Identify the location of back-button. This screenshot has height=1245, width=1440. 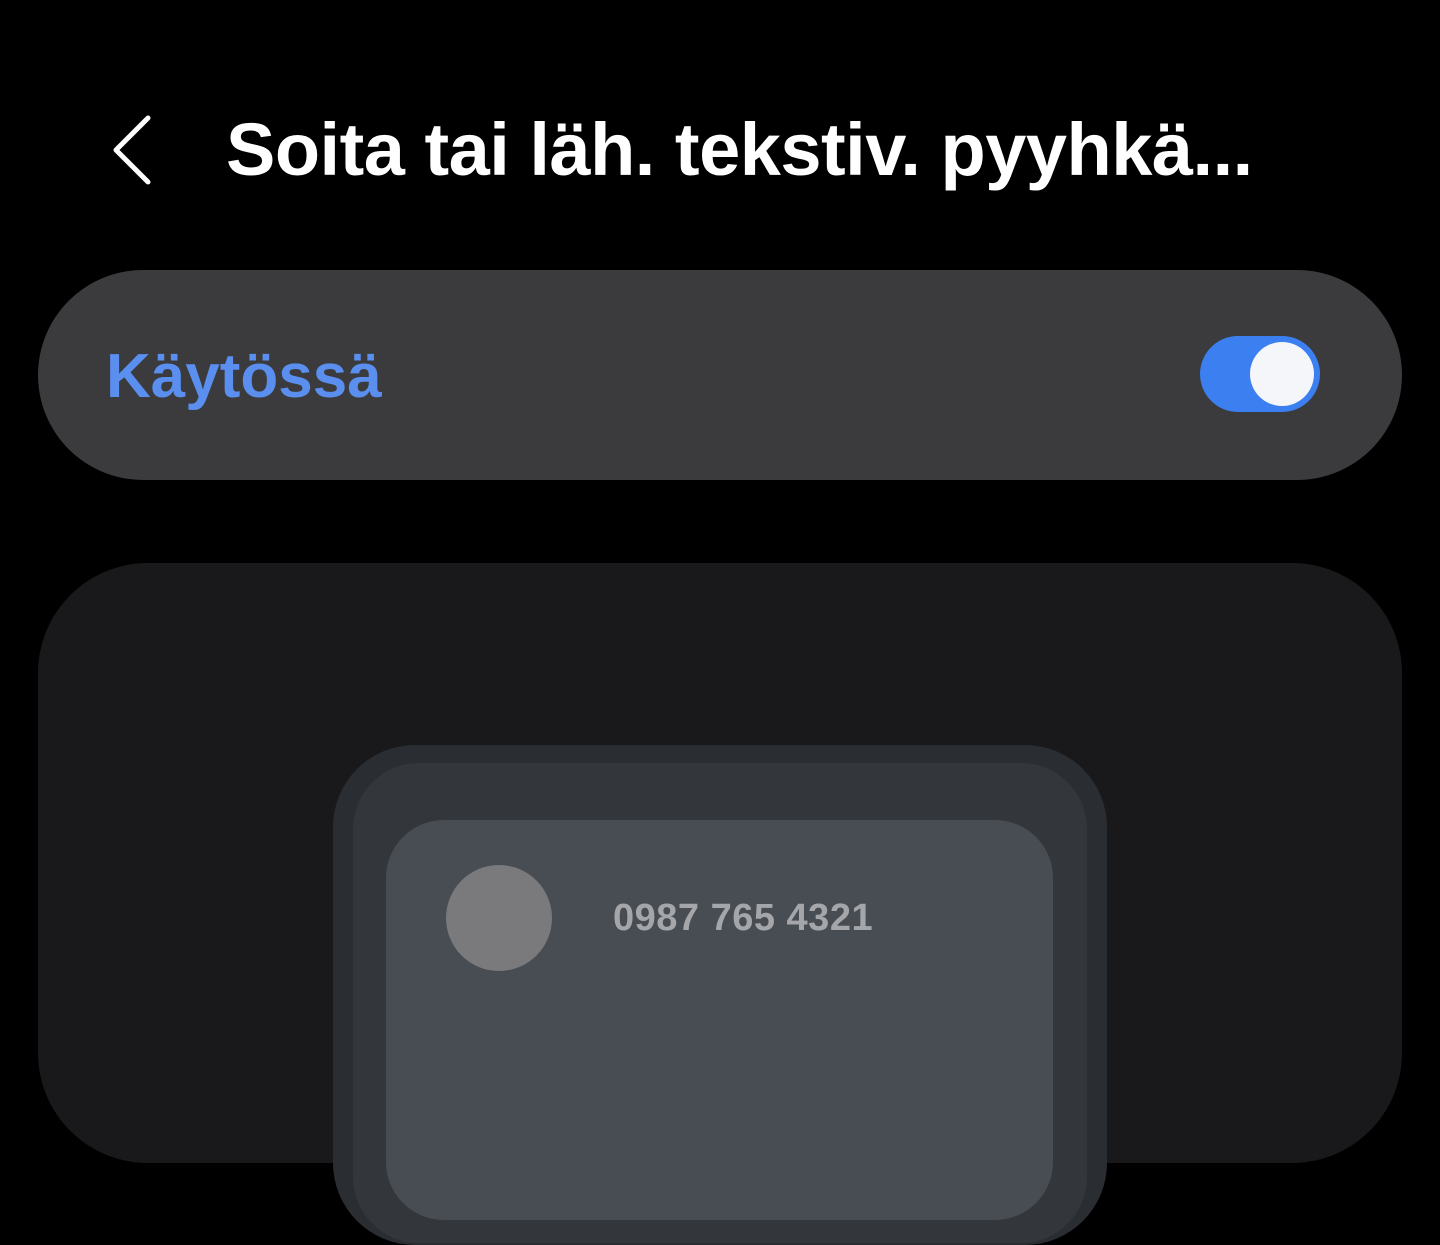
(132, 150).